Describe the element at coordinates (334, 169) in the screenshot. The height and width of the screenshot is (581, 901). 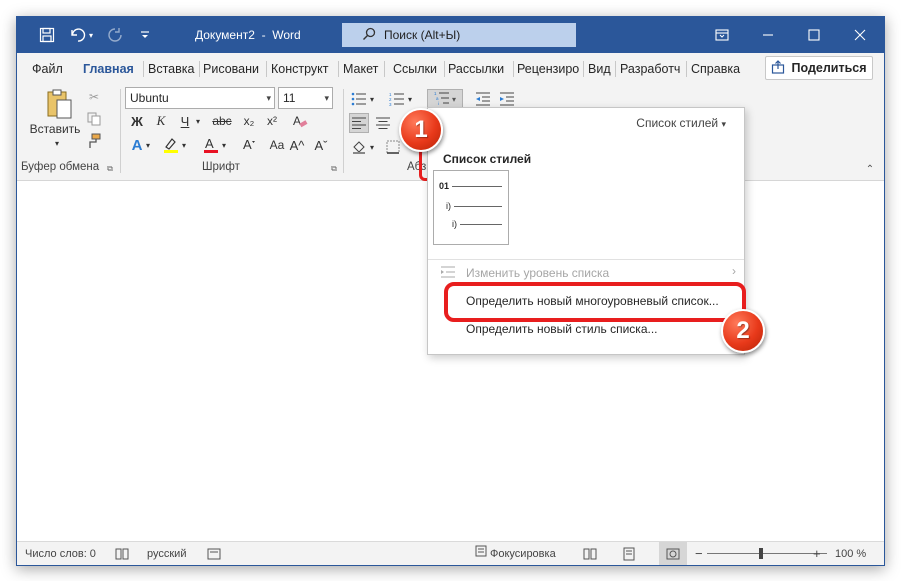
I see `font-launcher-icon: ⧉` at that location.